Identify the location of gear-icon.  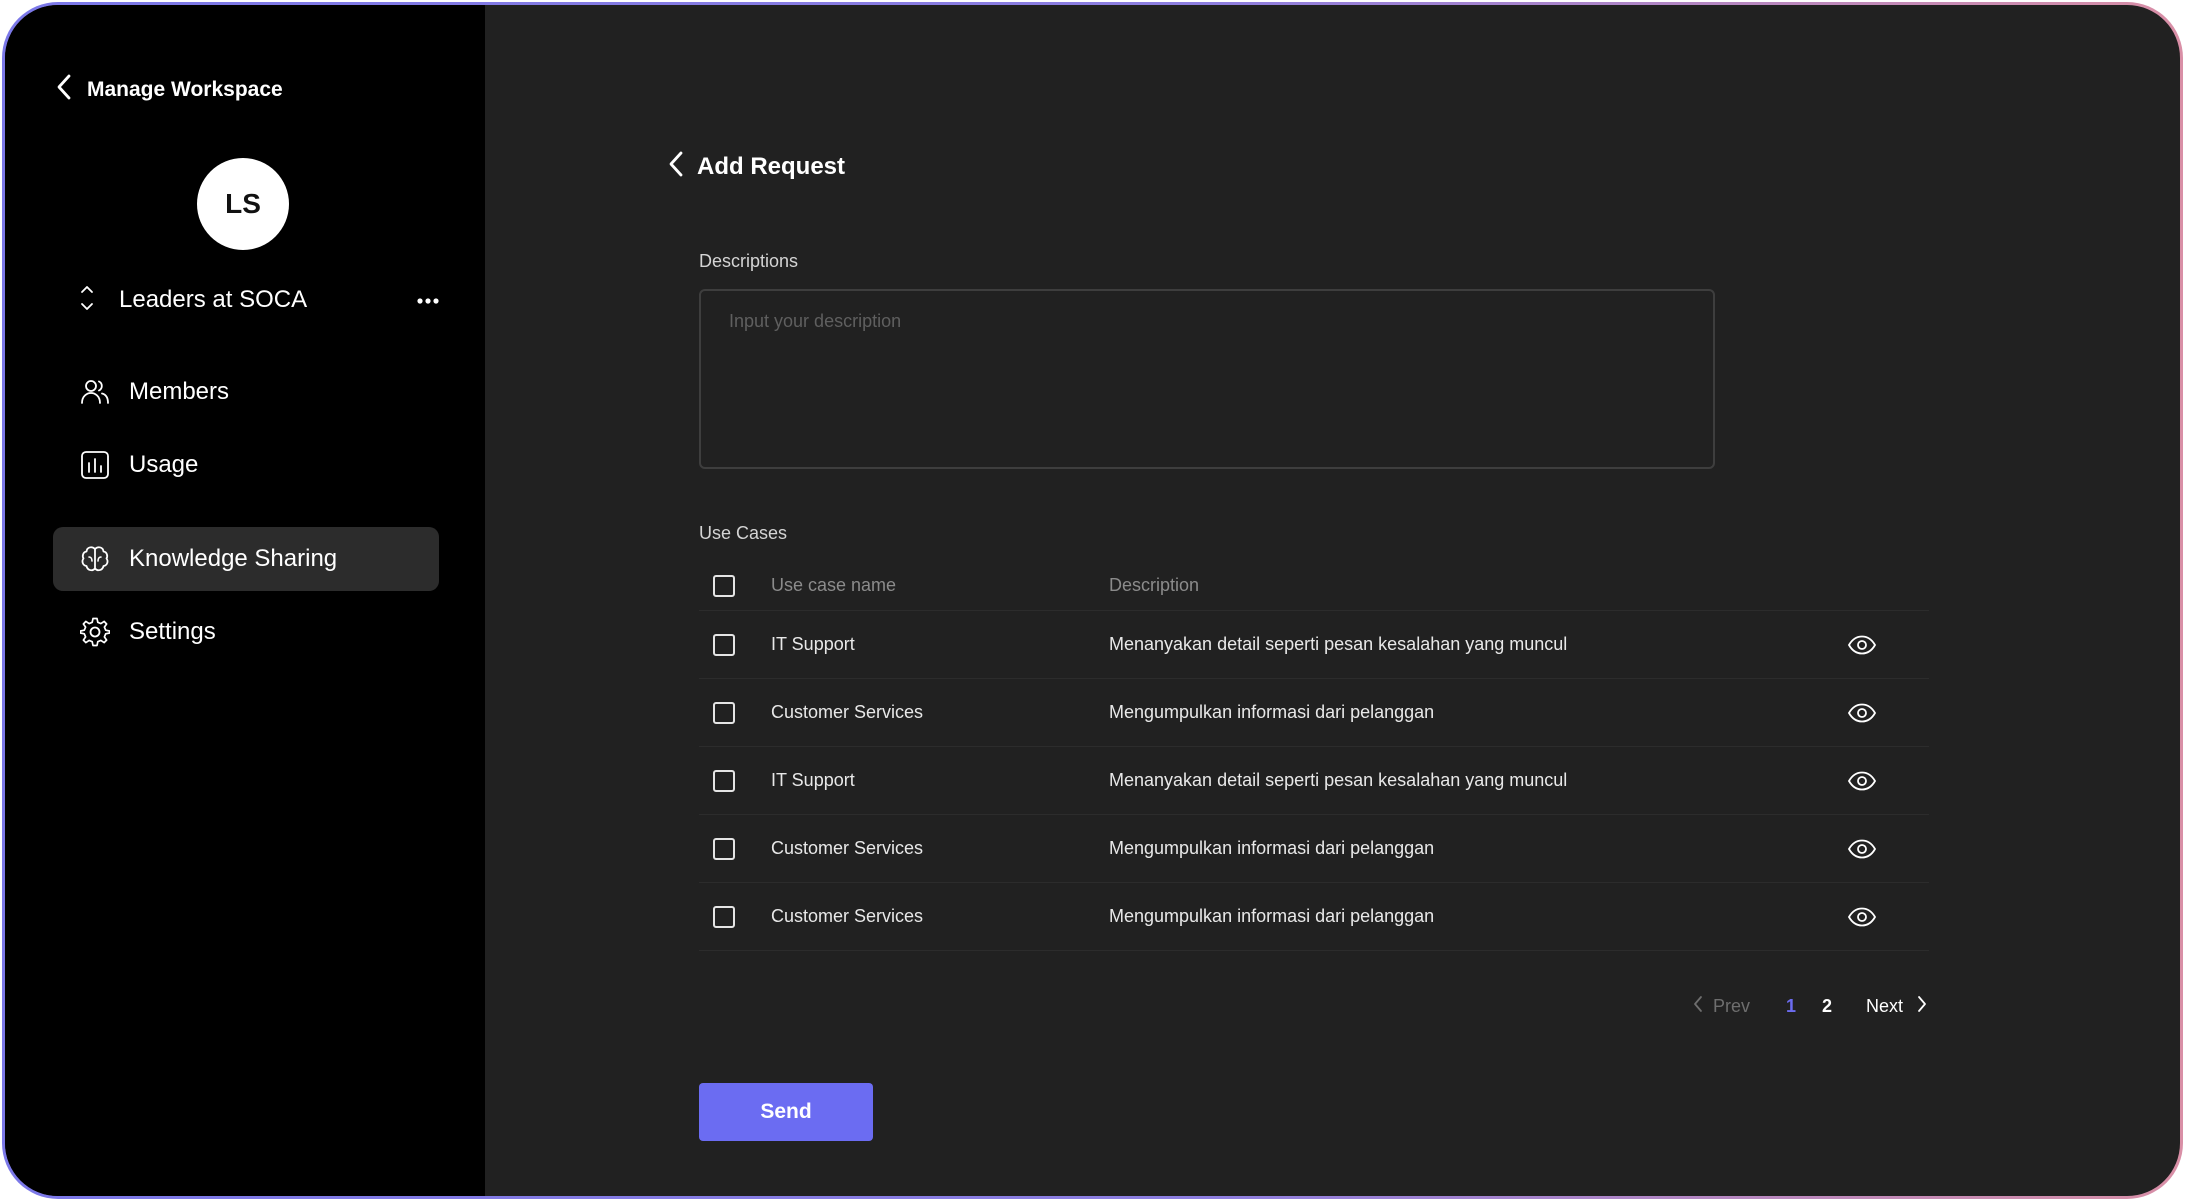
(95, 632).